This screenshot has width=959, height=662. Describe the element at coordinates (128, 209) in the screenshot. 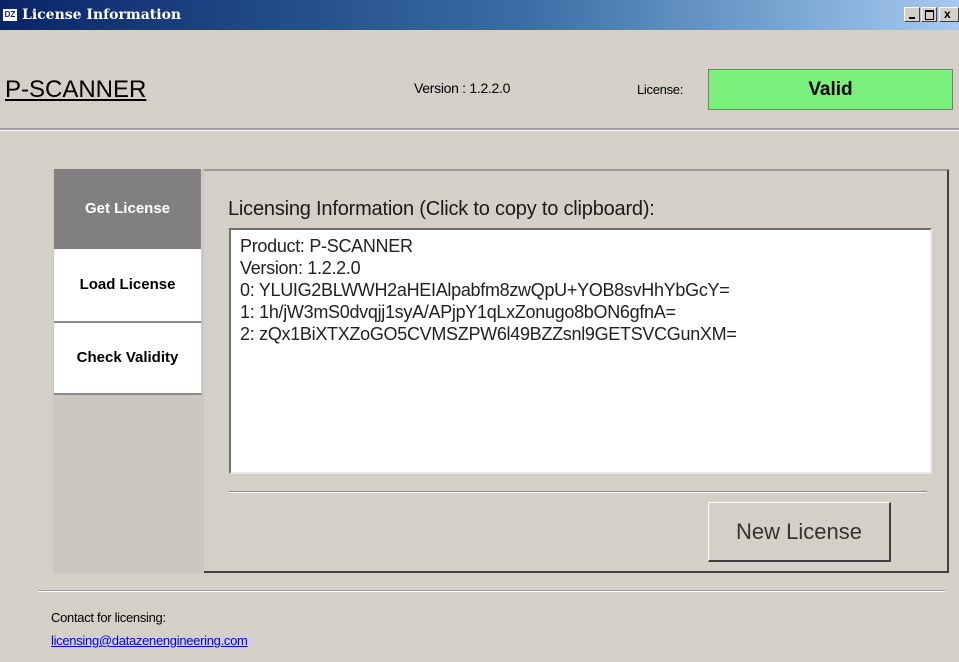

I see `tab-get-license: Get License` at that location.